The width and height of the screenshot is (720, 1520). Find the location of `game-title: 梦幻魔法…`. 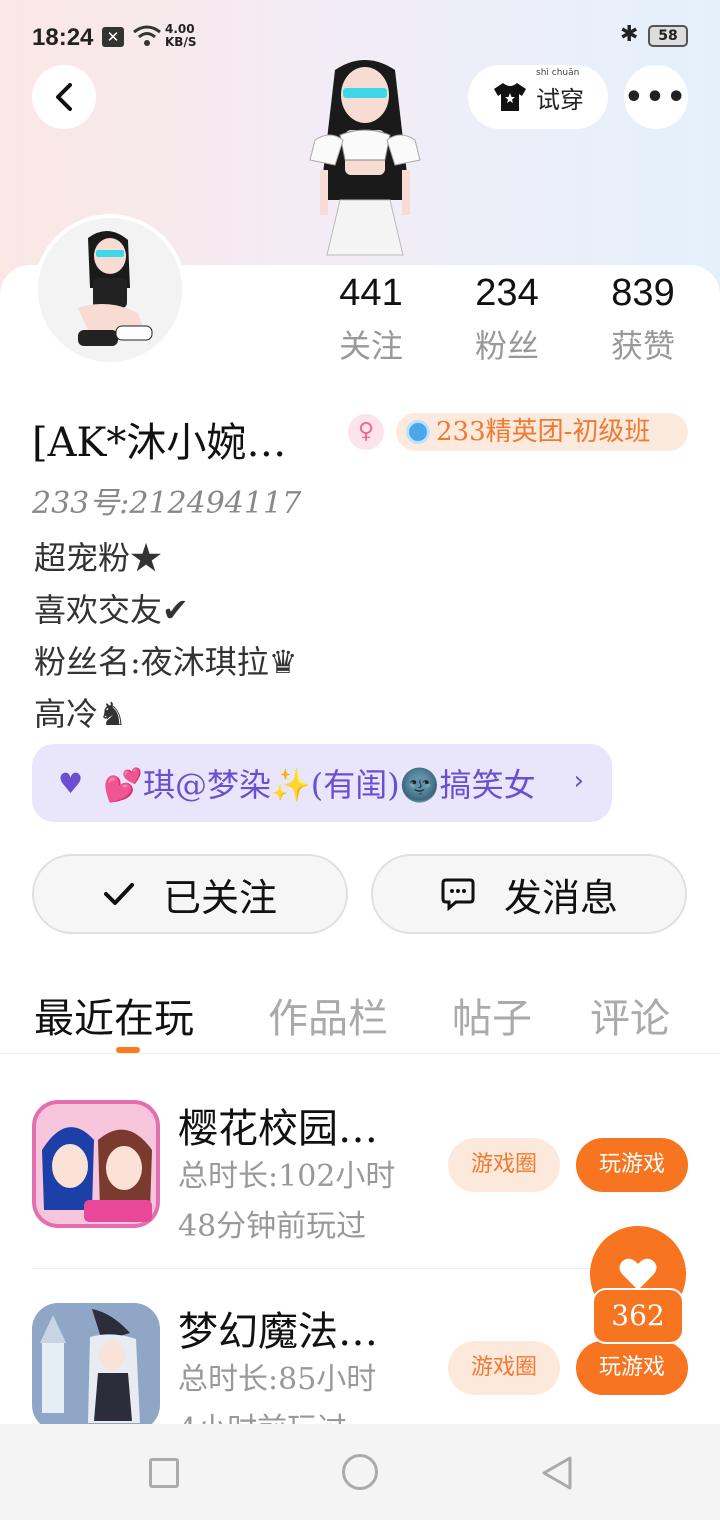

game-title: 梦幻魔法… is located at coordinates (278, 1332).